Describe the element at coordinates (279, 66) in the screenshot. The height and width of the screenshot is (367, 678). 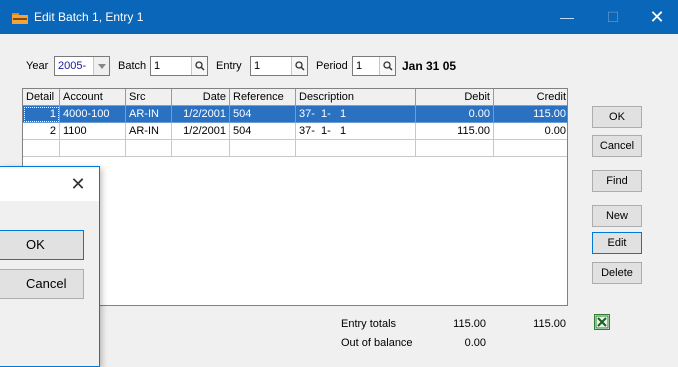
I see `entry-field: 1` at that location.